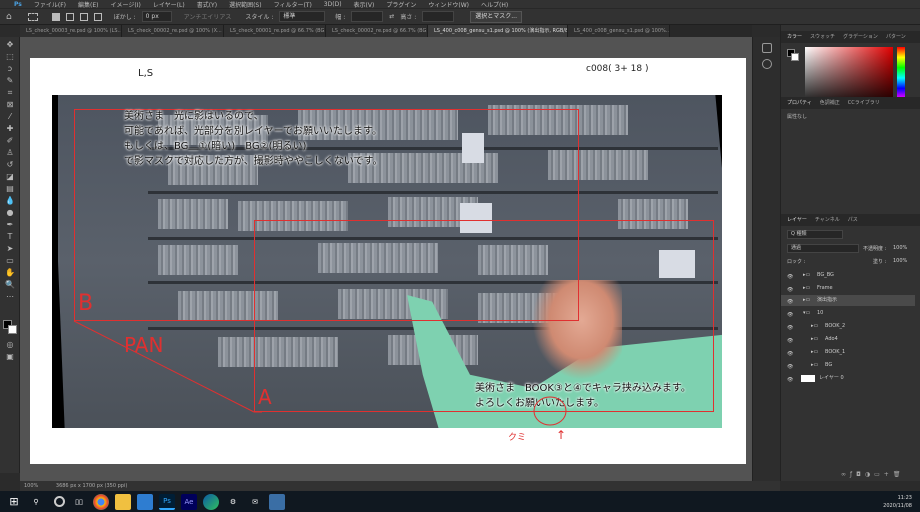  What do you see at coordinates (10, 189) in the screenshot?
I see `gradient-tool-icon: ▤` at bounding box center [10, 189].